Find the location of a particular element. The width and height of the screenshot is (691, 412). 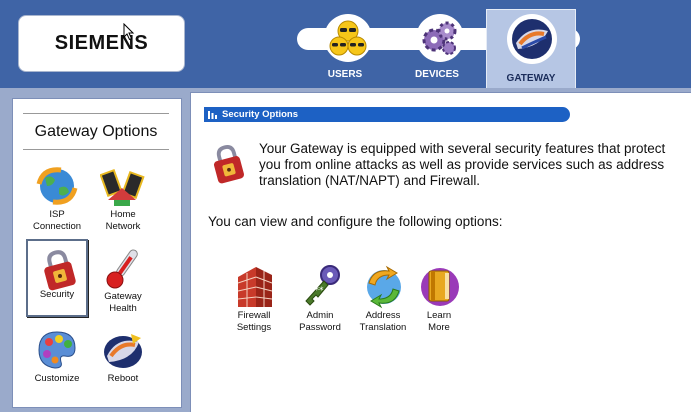

tab-users: USERS is located at coordinates (345, 51).